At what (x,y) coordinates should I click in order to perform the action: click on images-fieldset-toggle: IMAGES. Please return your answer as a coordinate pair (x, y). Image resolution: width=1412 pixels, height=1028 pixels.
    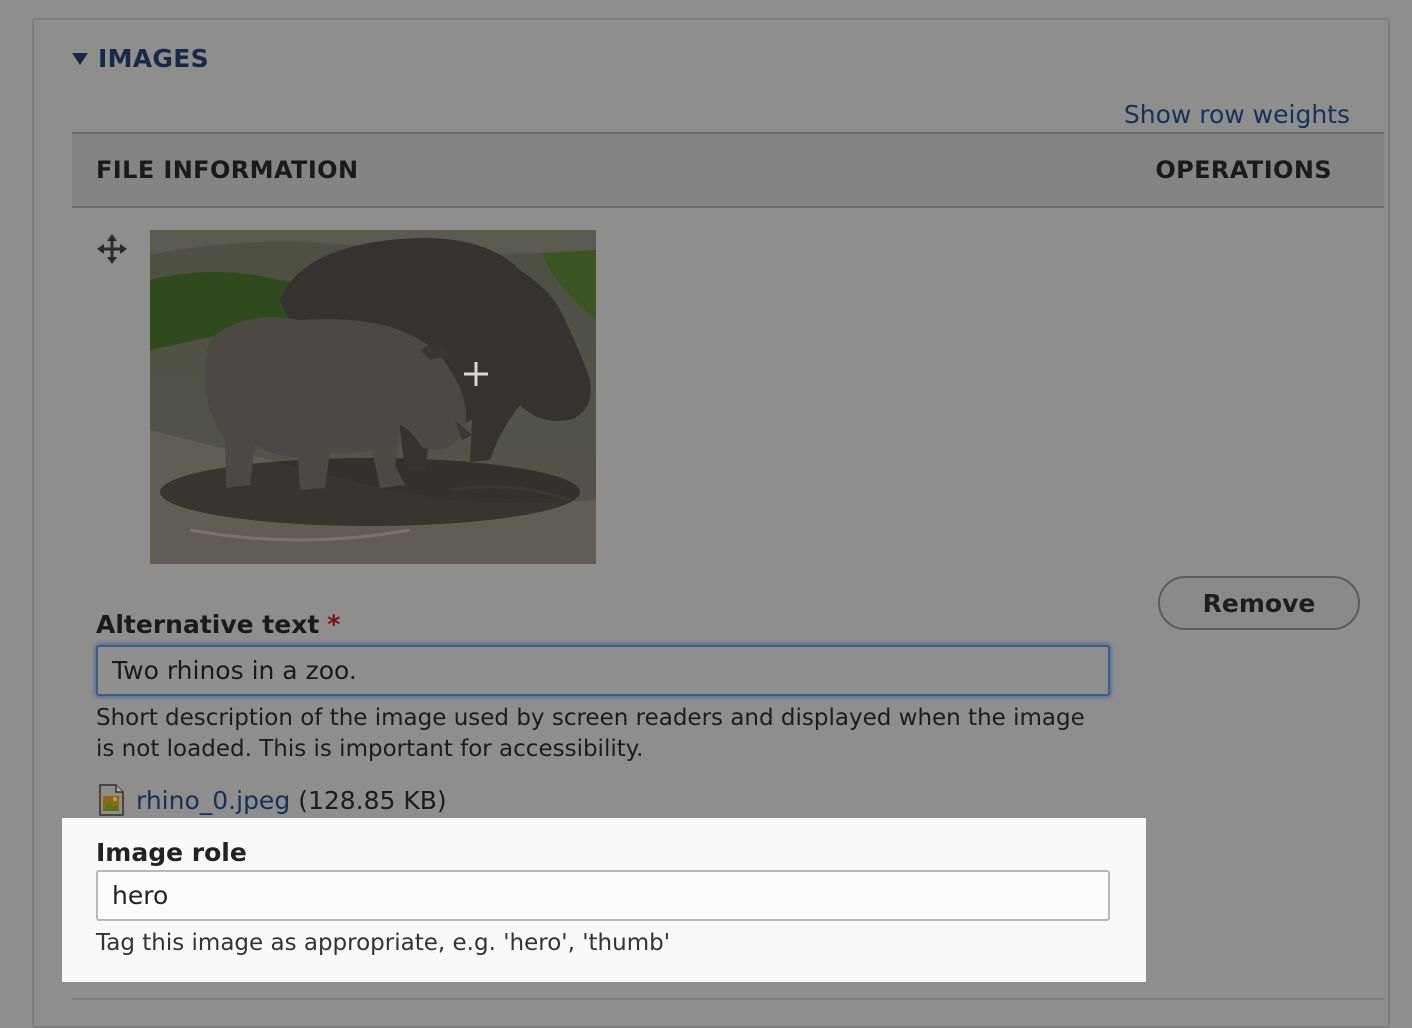
    Looking at the image, I should click on (140, 58).